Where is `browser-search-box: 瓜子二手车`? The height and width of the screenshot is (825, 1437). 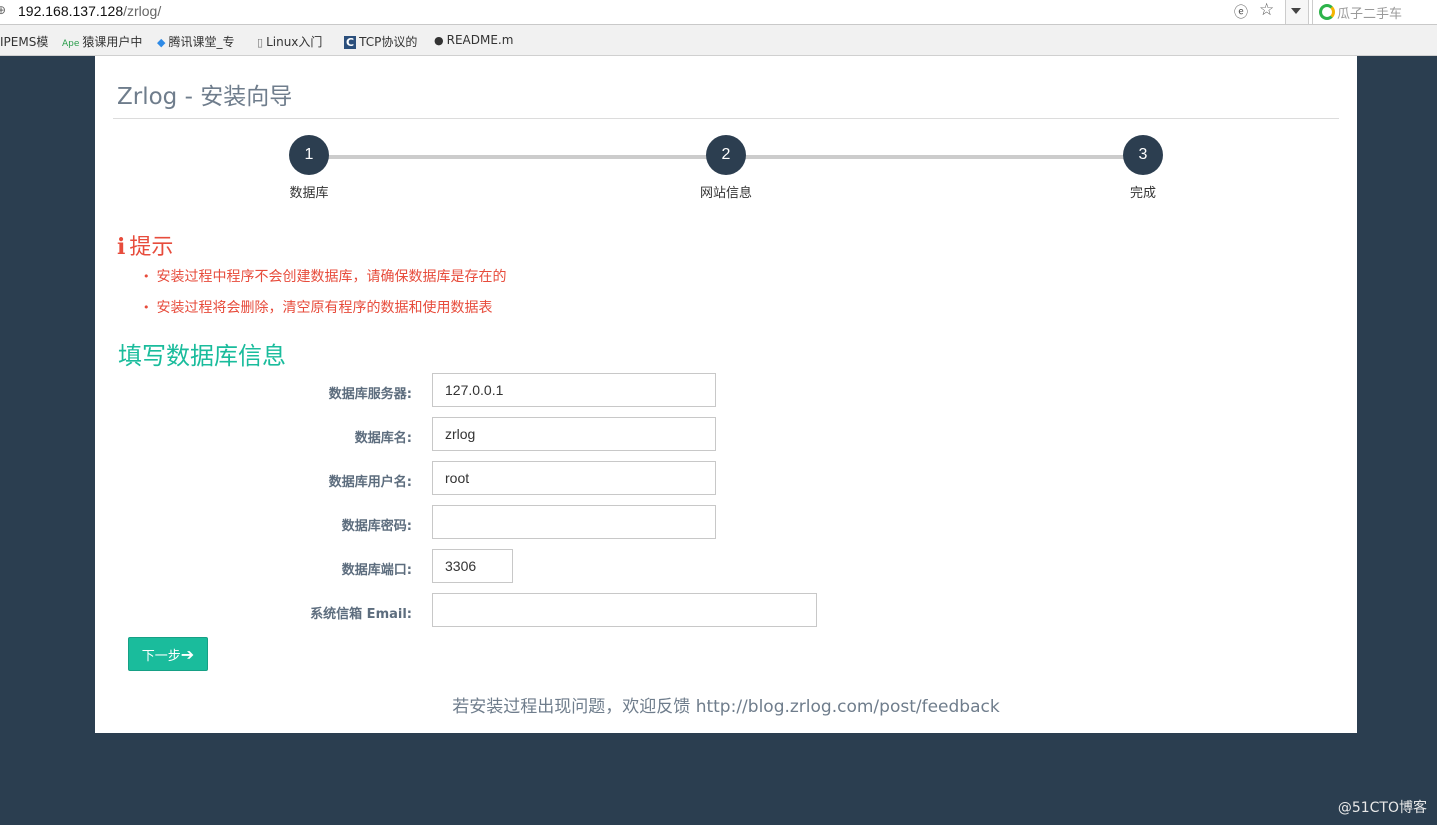
browser-search-box: 瓜子二手车 is located at coordinates (1374, 12).